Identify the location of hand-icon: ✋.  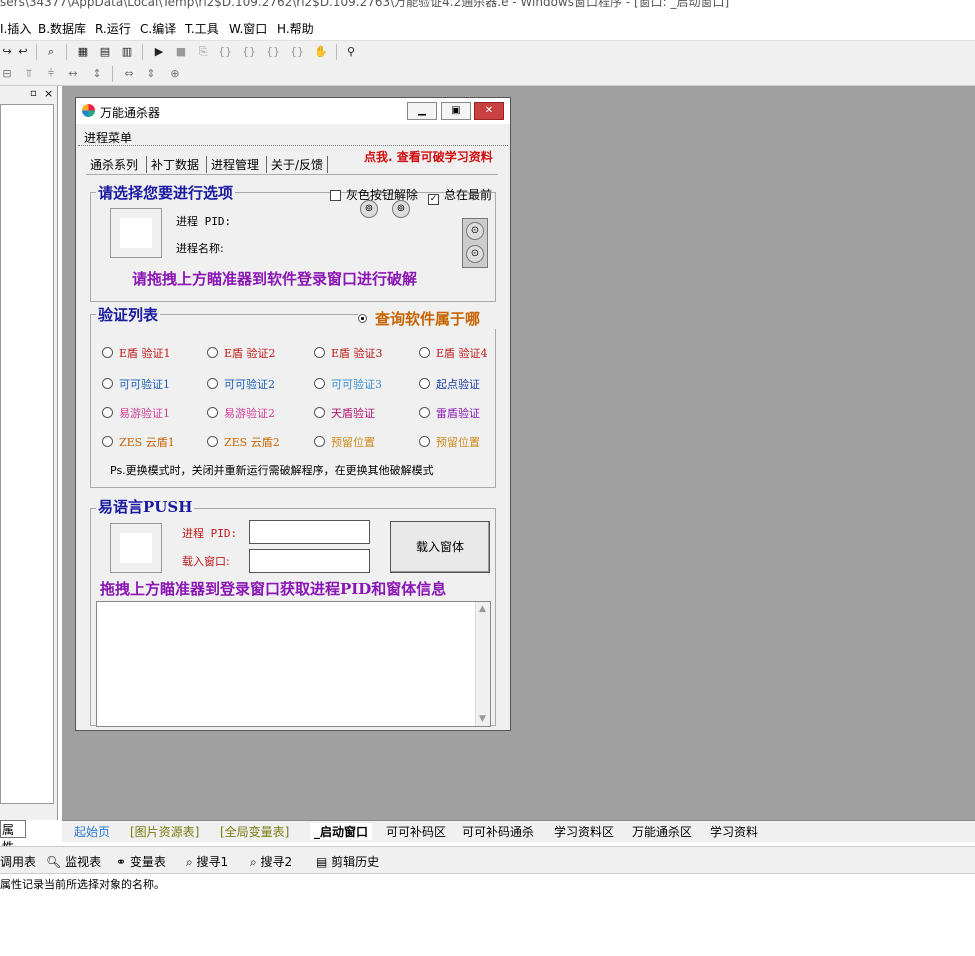
(321, 52).